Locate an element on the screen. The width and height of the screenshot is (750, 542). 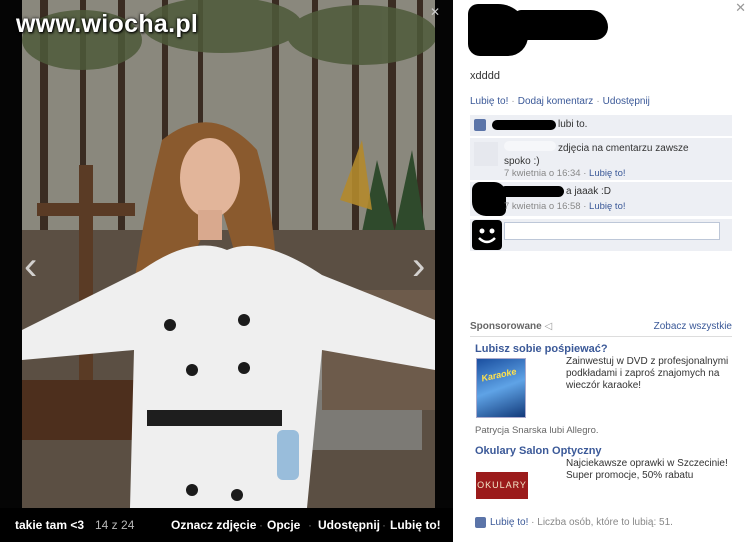
expand-icon: ✕ is located at coordinates (435, 12).